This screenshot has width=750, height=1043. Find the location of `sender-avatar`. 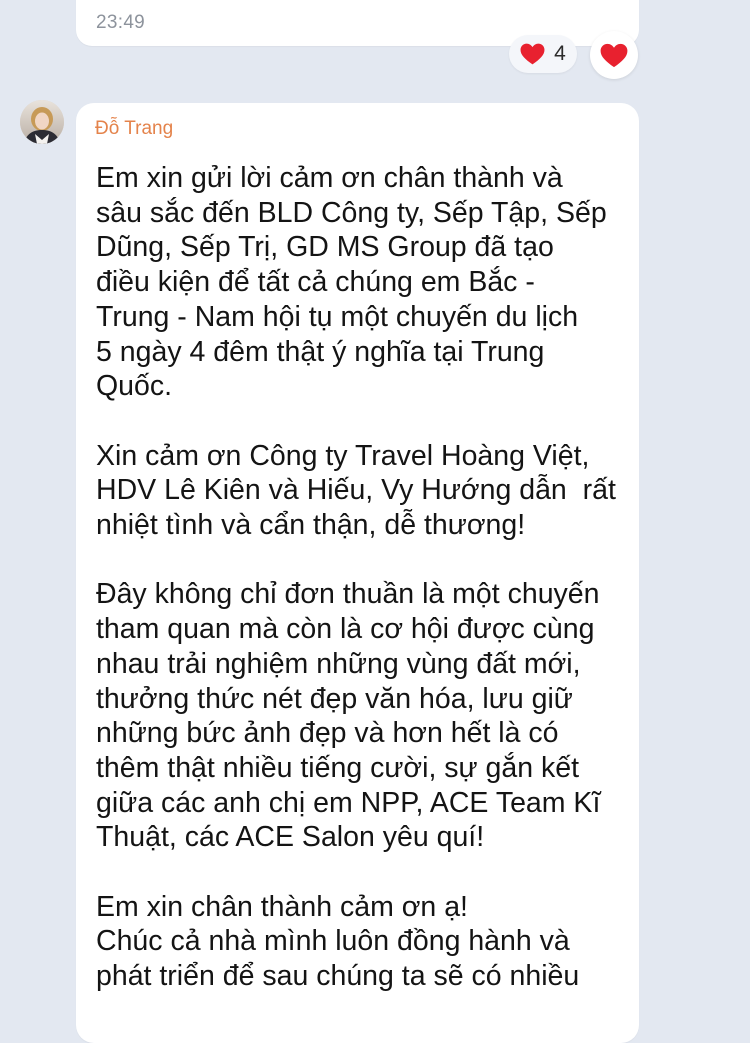

sender-avatar is located at coordinates (42, 122).